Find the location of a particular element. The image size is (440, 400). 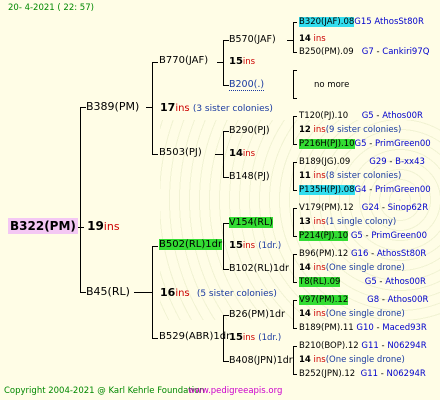

gen4-a1: B570(JAF) is located at coordinates (252, 39).